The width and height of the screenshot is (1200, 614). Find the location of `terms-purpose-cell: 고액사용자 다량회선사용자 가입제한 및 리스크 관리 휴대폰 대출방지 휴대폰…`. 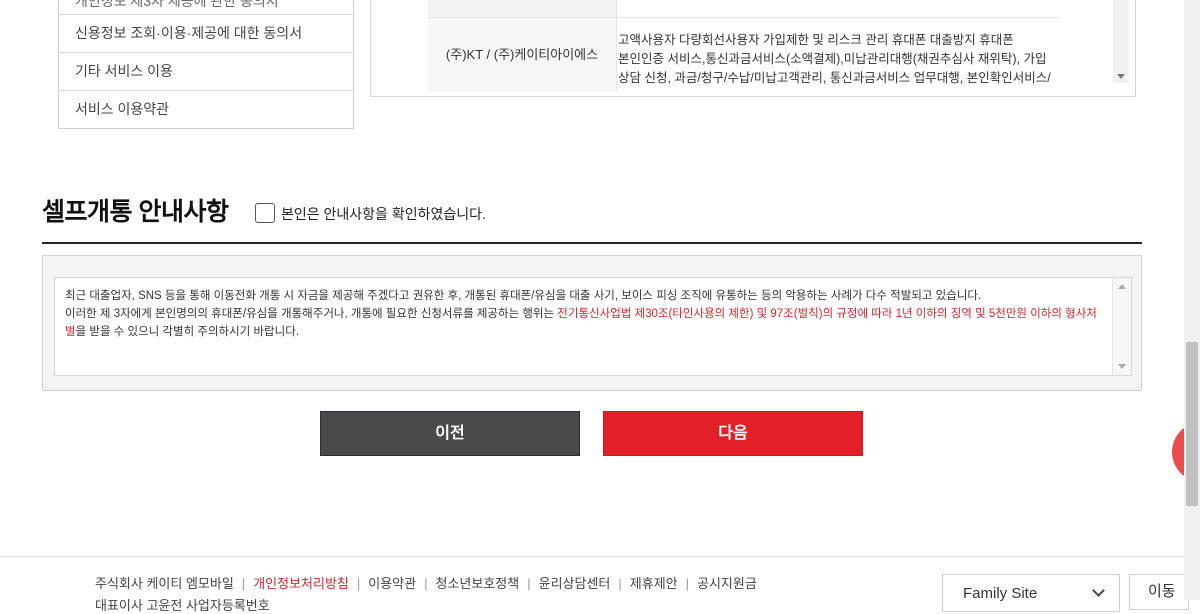

terms-purpose-cell: 고액사용자 다량회선사용자 가입제한 및 리스크 관리 휴대폰 대출방지 휴대폰… is located at coordinates (834, 59).